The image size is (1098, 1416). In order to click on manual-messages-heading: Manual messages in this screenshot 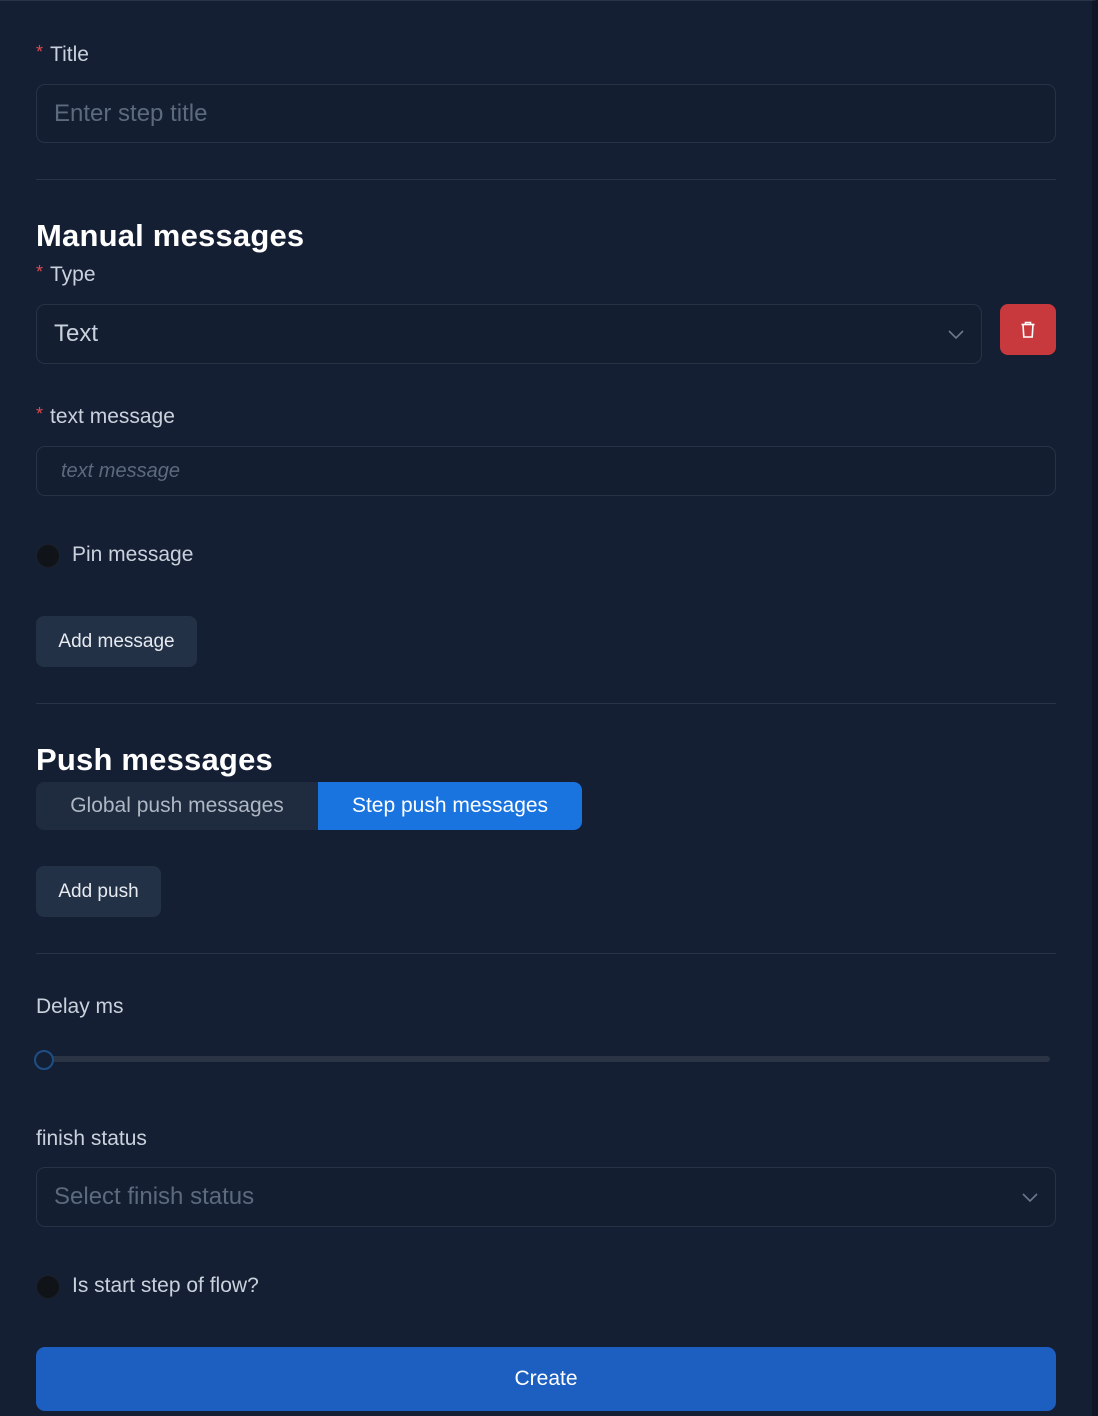, I will do `click(170, 235)`.